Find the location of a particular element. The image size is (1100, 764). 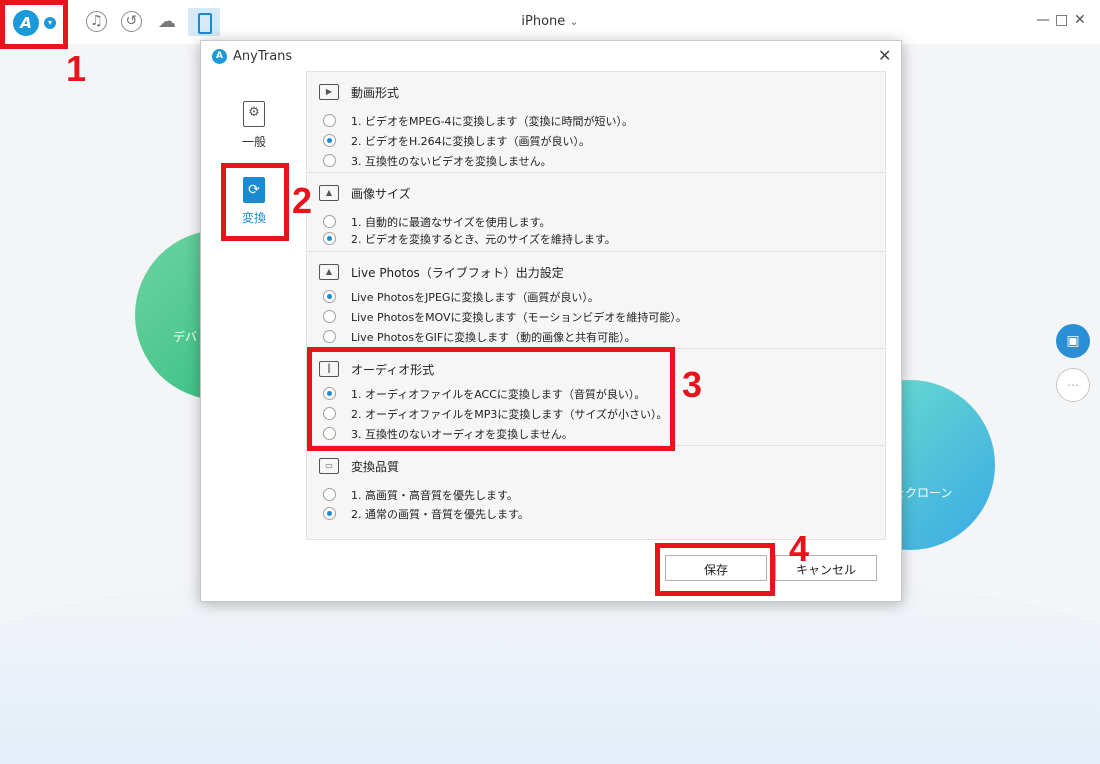

option-label: Live PhotosをJPEGに変換します（画質が良い）。 is located at coordinates (475, 297).